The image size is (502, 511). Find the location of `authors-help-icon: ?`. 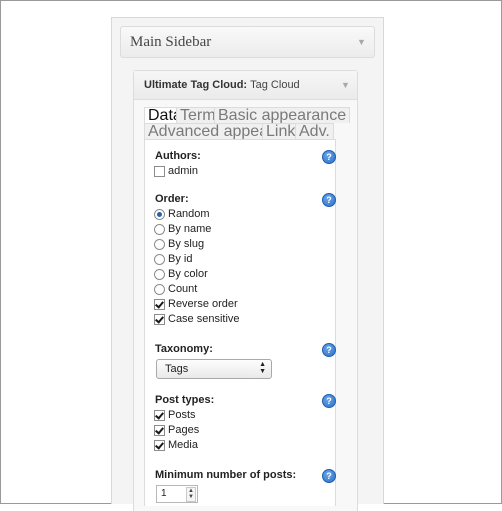

authors-help-icon: ? is located at coordinates (329, 157).